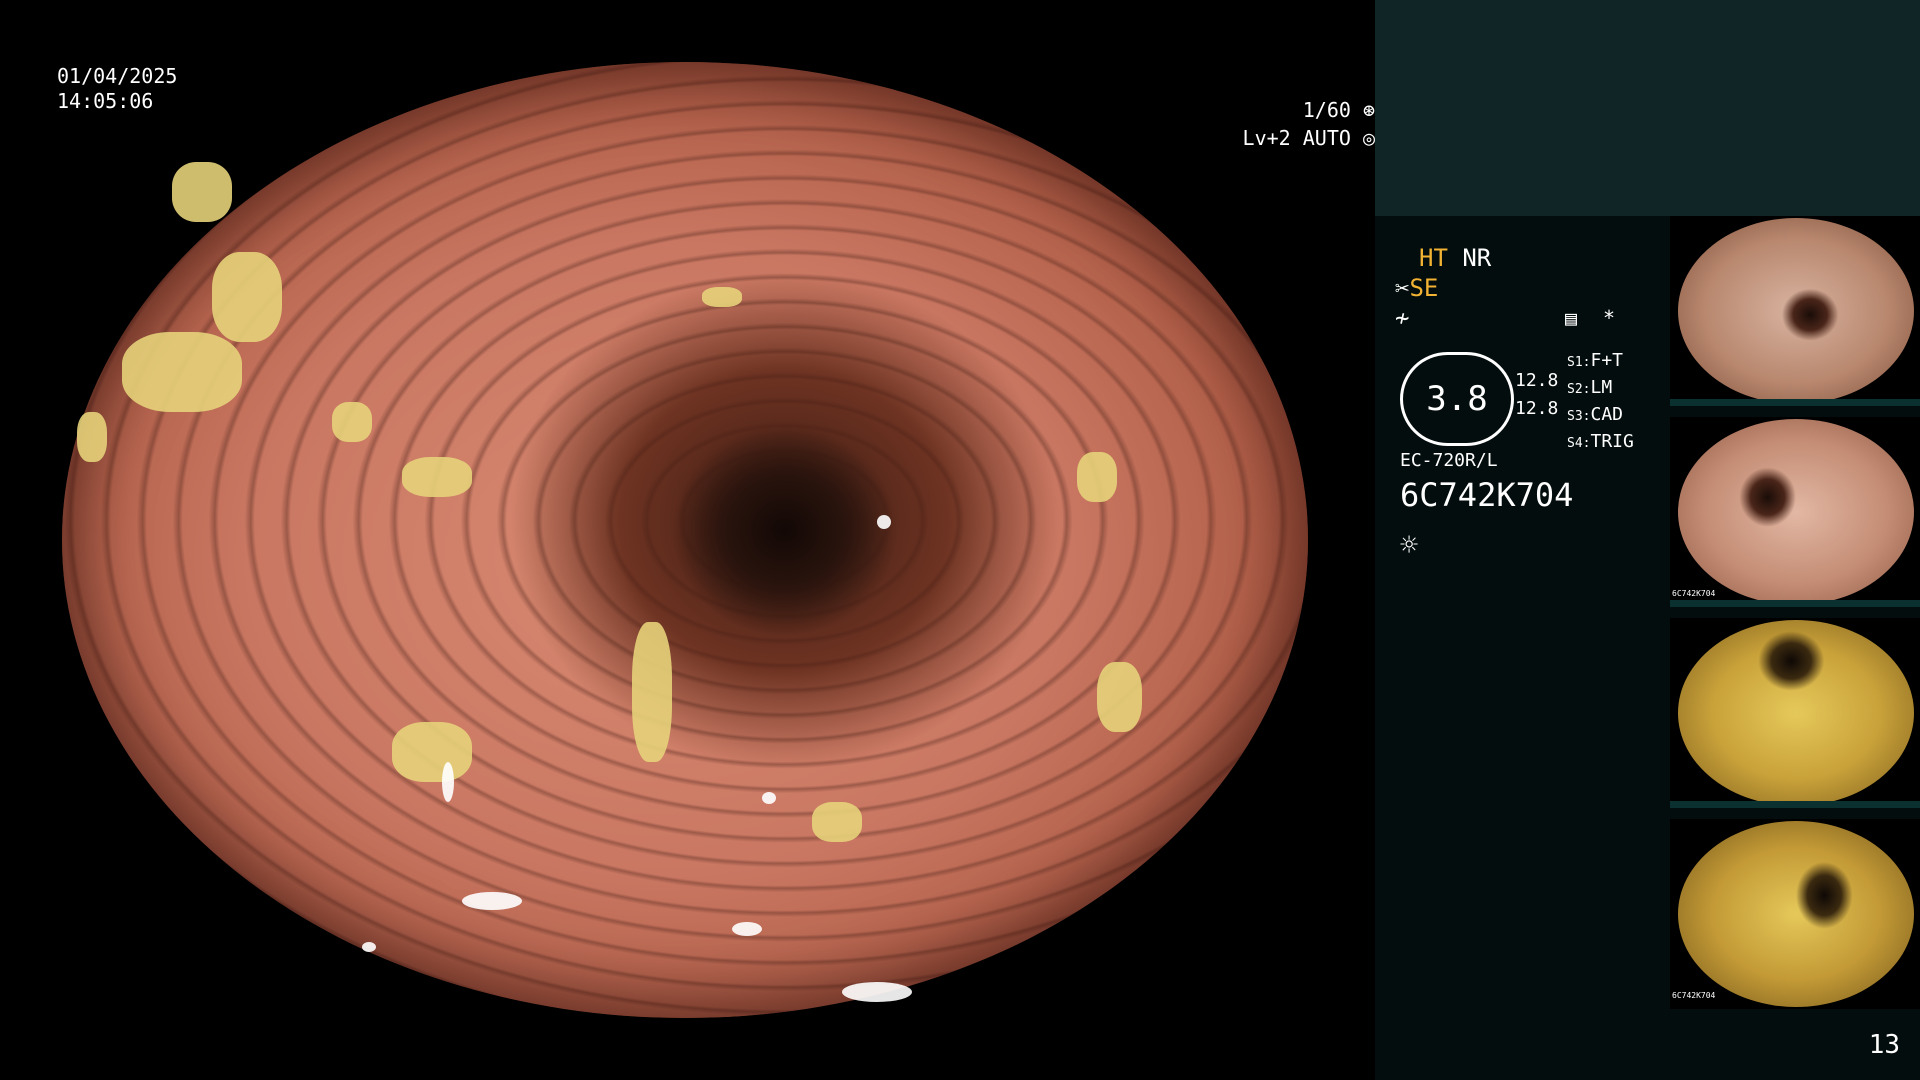 The image size is (1920, 1080). Describe the element at coordinates (1537, 408) in the screenshot. I see `value-lower: 12.8` at that location.